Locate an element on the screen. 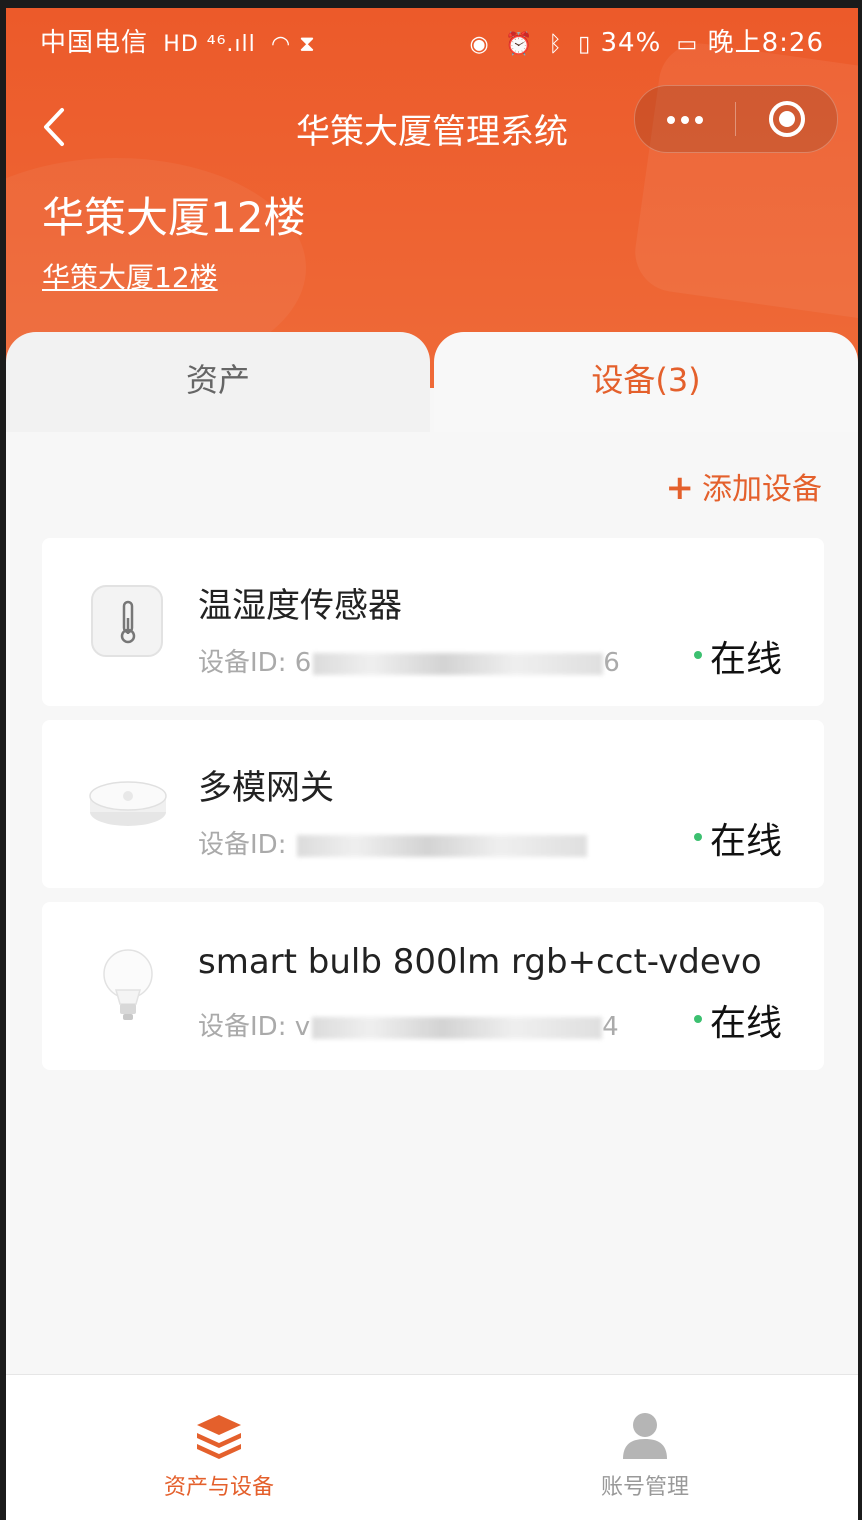 The image size is (862, 1520). nav-account: 账号管理 is located at coordinates (645, 1447).